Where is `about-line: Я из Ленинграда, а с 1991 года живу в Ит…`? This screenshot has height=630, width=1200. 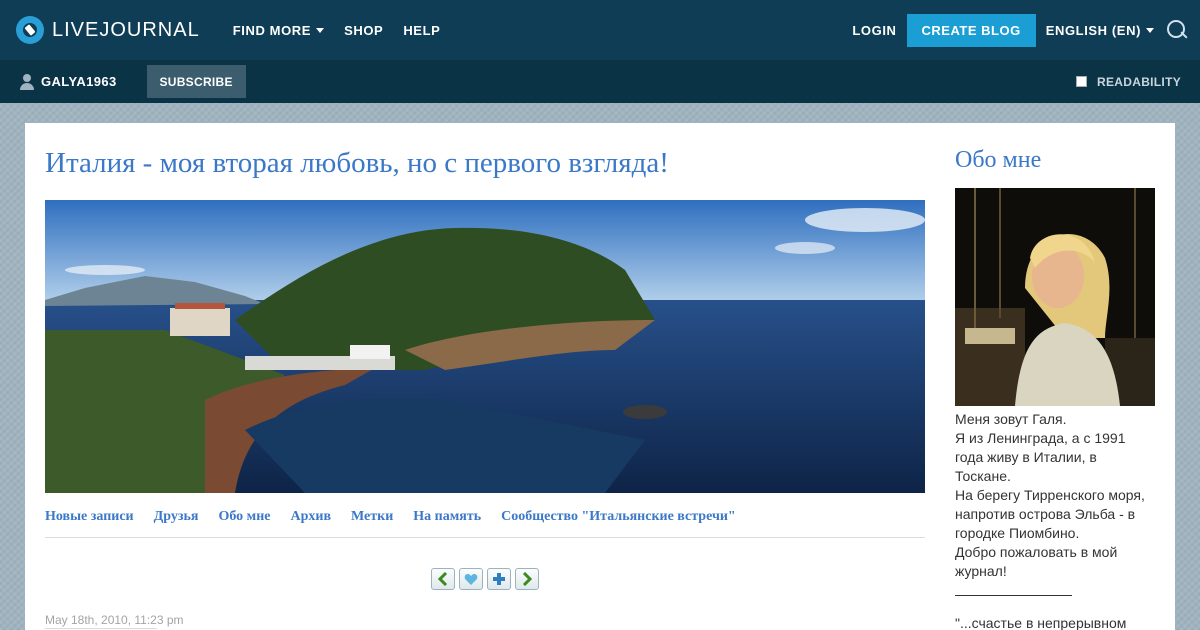
about-line: Я из Ленинграда, а с 1991 года живу в Ит… is located at coordinates (1040, 457).